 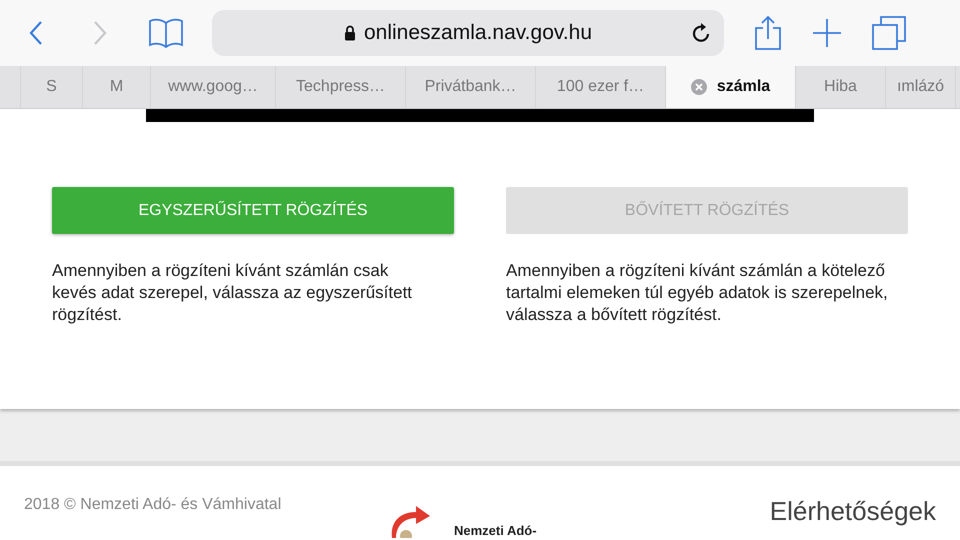 What do you see at coordinates (350, 33) in the screenshot?
I see `lock-icon` at bounding box center [350, 33].